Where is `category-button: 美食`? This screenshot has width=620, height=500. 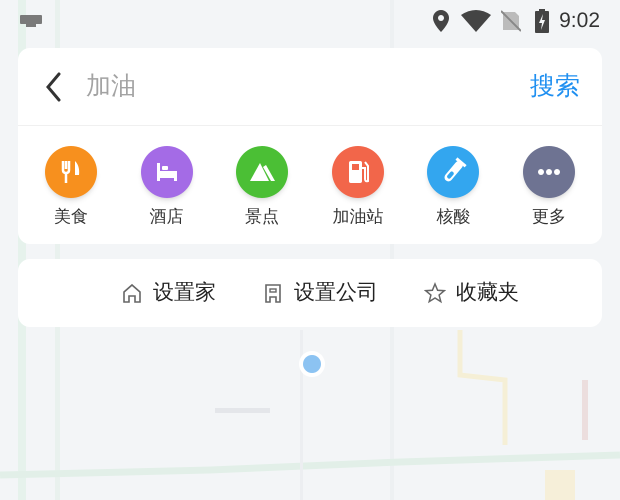
category-button: 美食 is located at coordinates (71, 185).